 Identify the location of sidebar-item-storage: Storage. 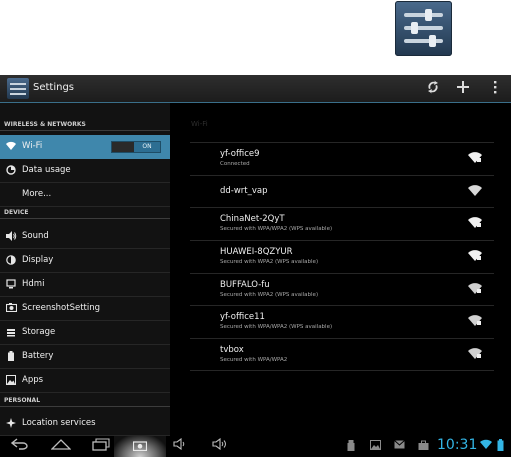
(85, 333).